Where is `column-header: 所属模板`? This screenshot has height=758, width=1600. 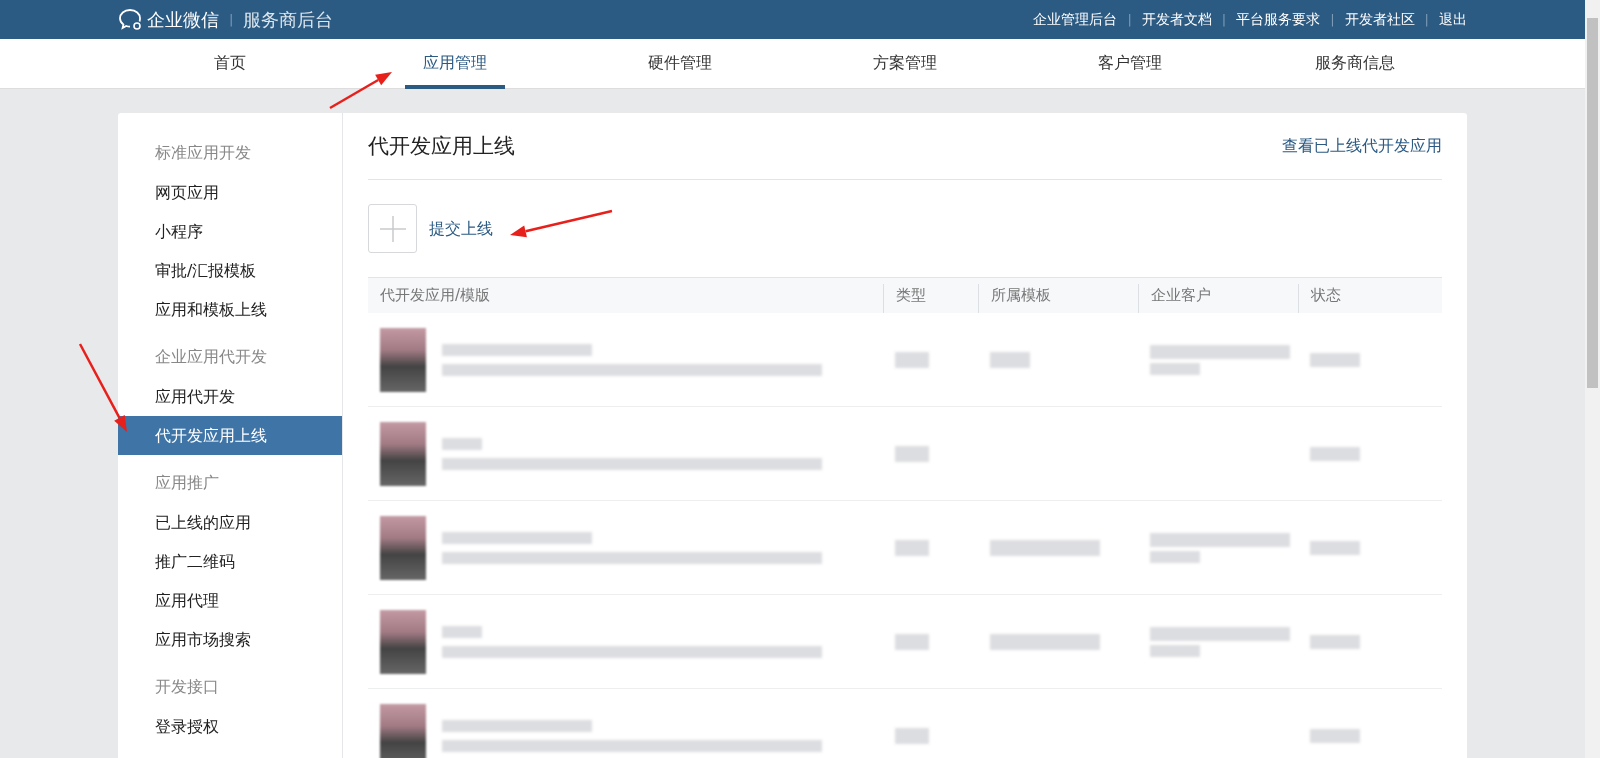 column-header: 所属模板 is located at coordinates (1058, 298).